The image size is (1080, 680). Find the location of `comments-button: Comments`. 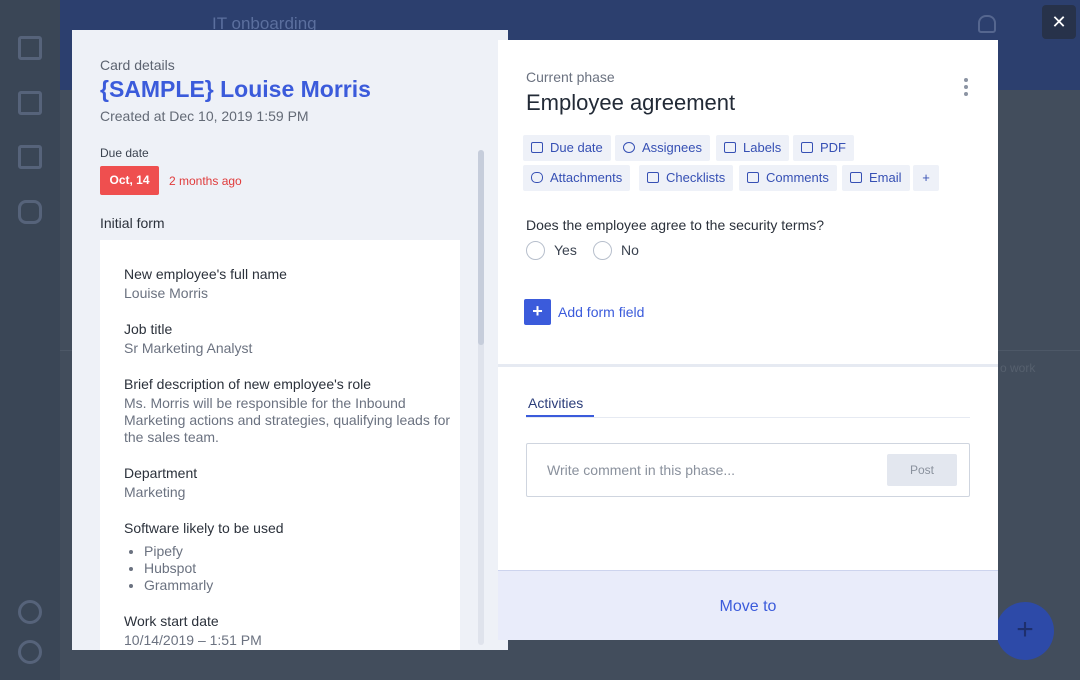

comments-button: Comments is located at coordinates (788, 178).